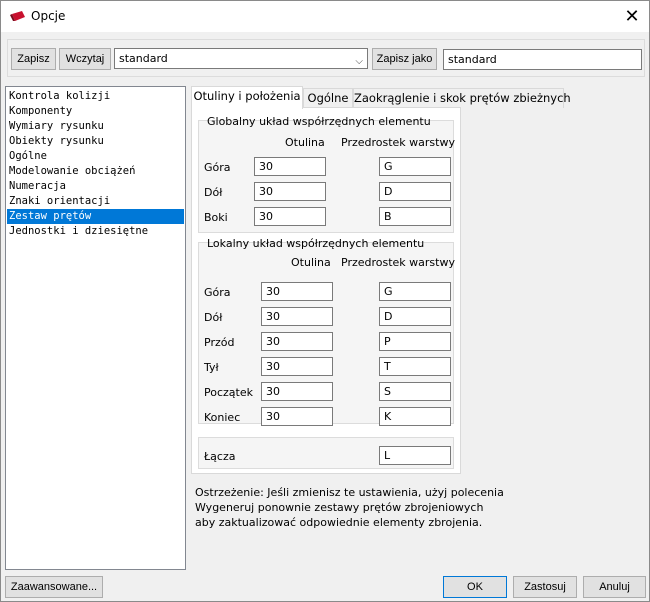 The image size is (650, 602). I want to click on tree-item: Ogólne, so click(95, 156).